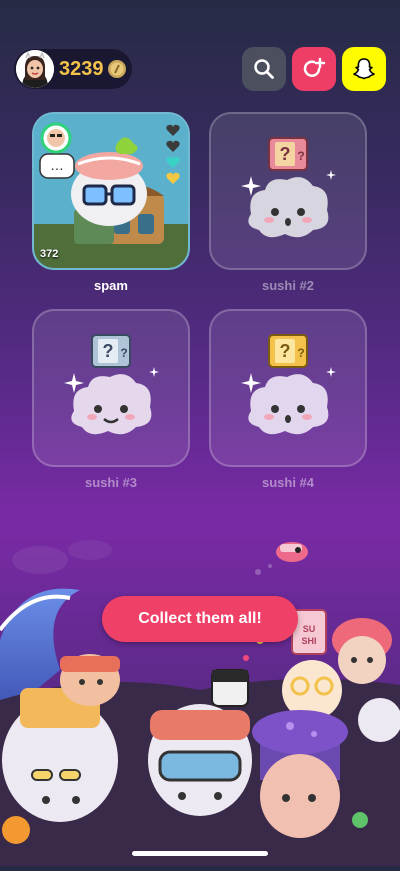 The width and height of the screenshot is (400, 871). I want to click on coin-count: 3239, so click(81, 69).